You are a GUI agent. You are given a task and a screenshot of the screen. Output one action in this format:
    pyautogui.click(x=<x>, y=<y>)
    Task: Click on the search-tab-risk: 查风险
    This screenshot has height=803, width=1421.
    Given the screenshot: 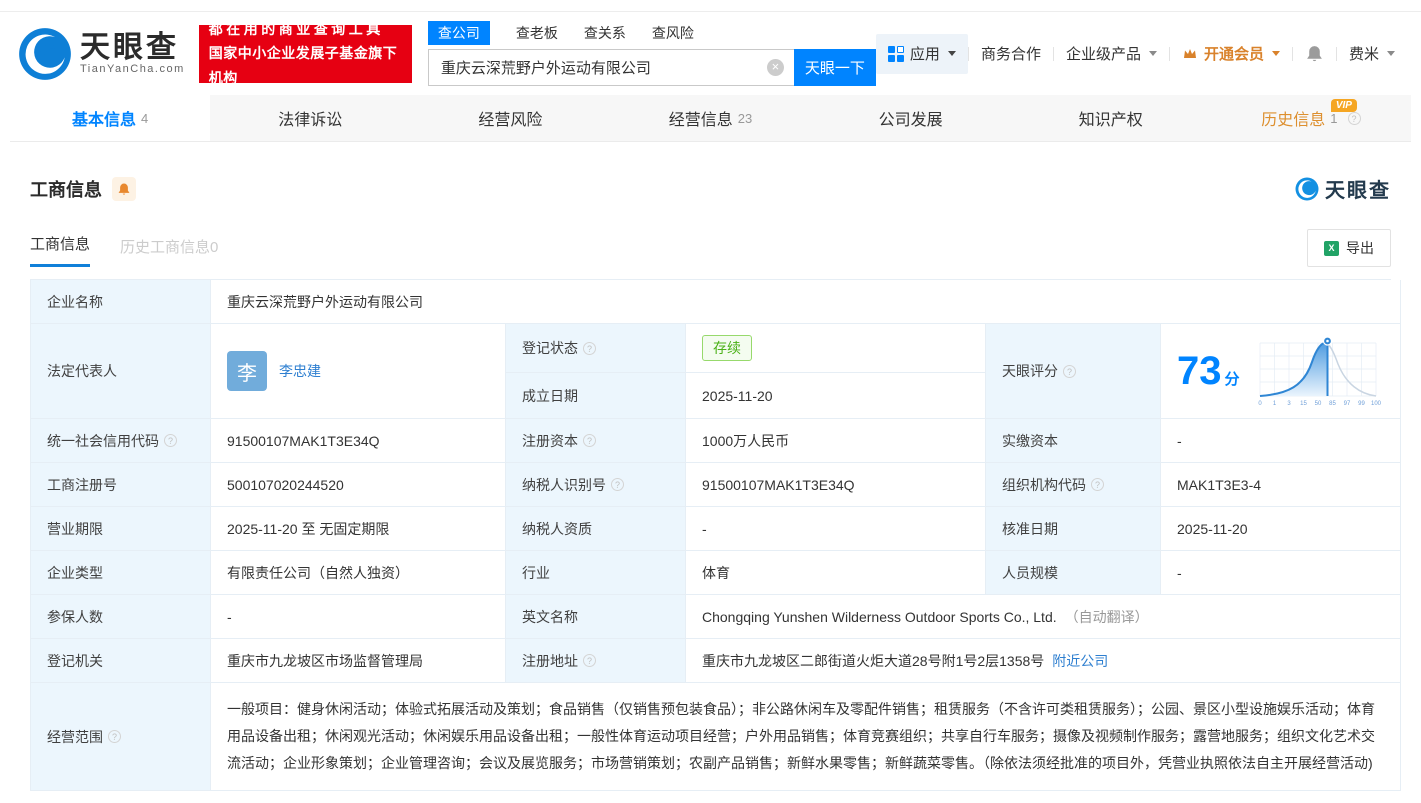 What is the action you would take?
    pyautogui.click(x=673, y=33)
    